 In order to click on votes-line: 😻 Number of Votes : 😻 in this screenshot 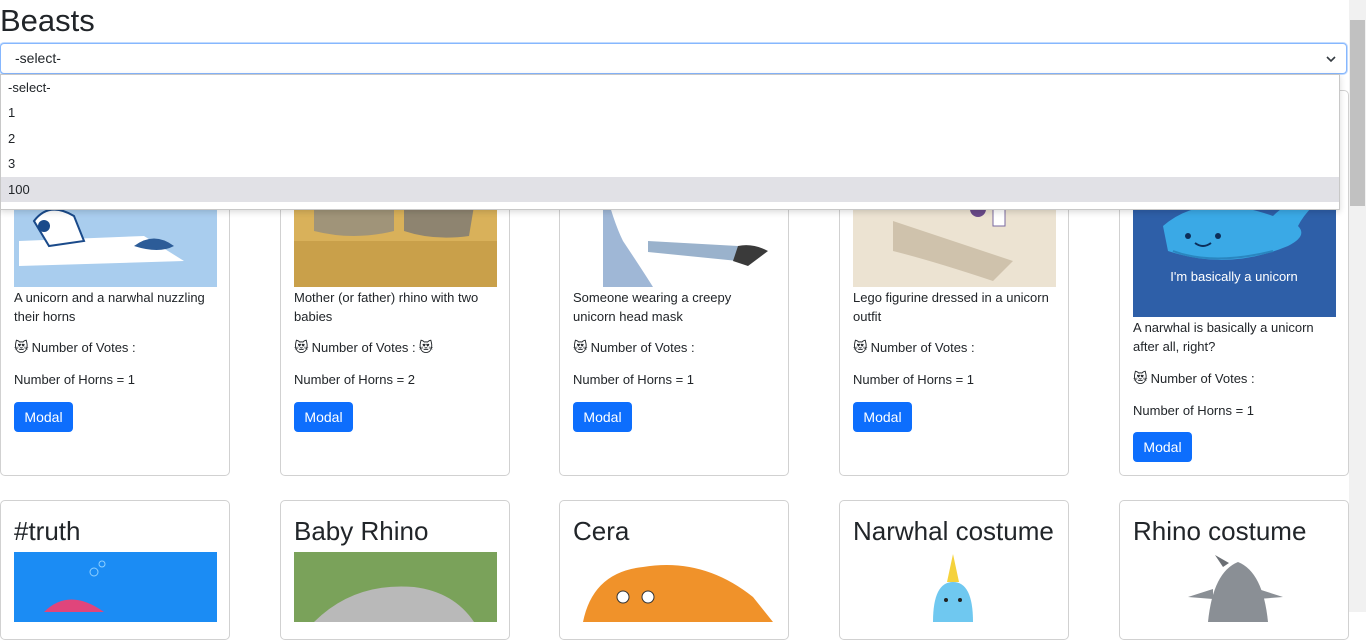, I will do `click(363, 348)`.